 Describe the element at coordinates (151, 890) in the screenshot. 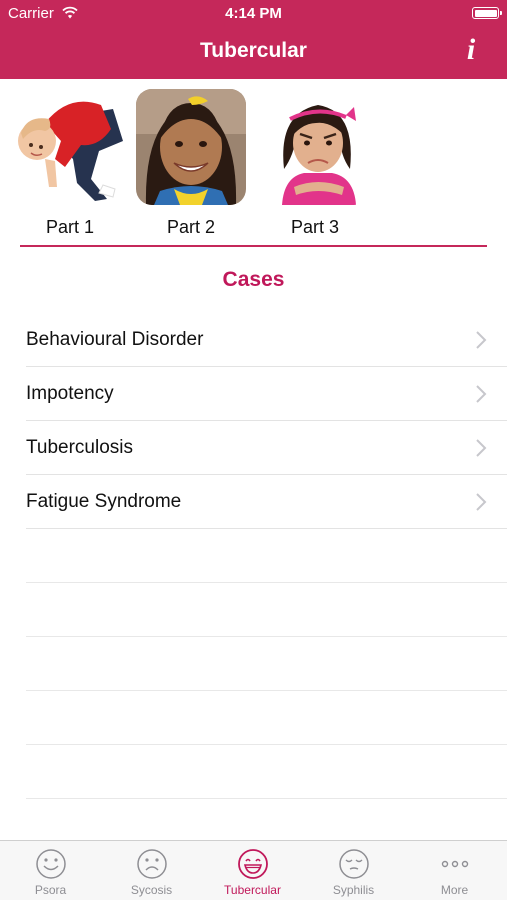

I see `tab-label: Sycosis` at that location.